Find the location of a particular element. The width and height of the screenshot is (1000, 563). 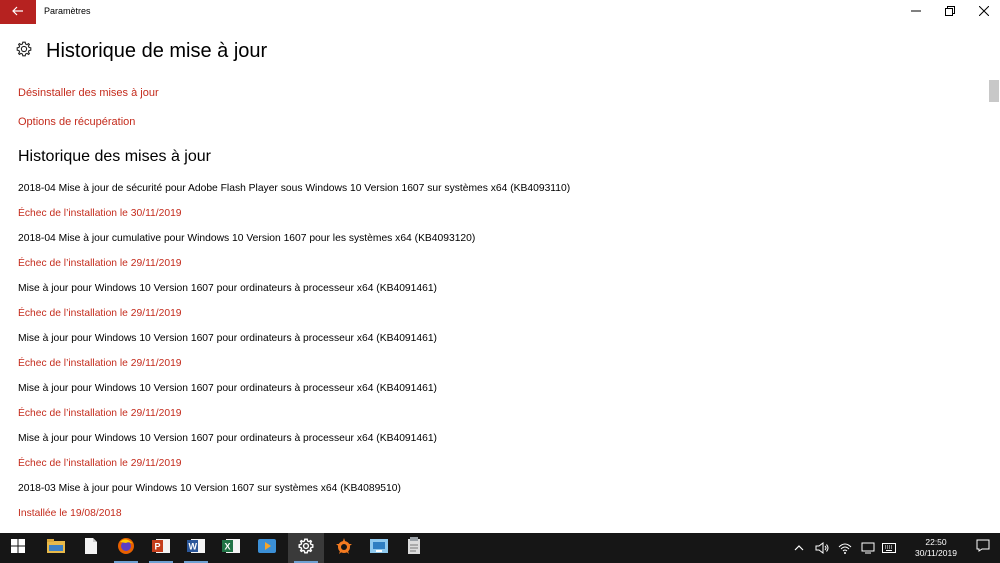

settings-icon is located at coordinates (306, 548).